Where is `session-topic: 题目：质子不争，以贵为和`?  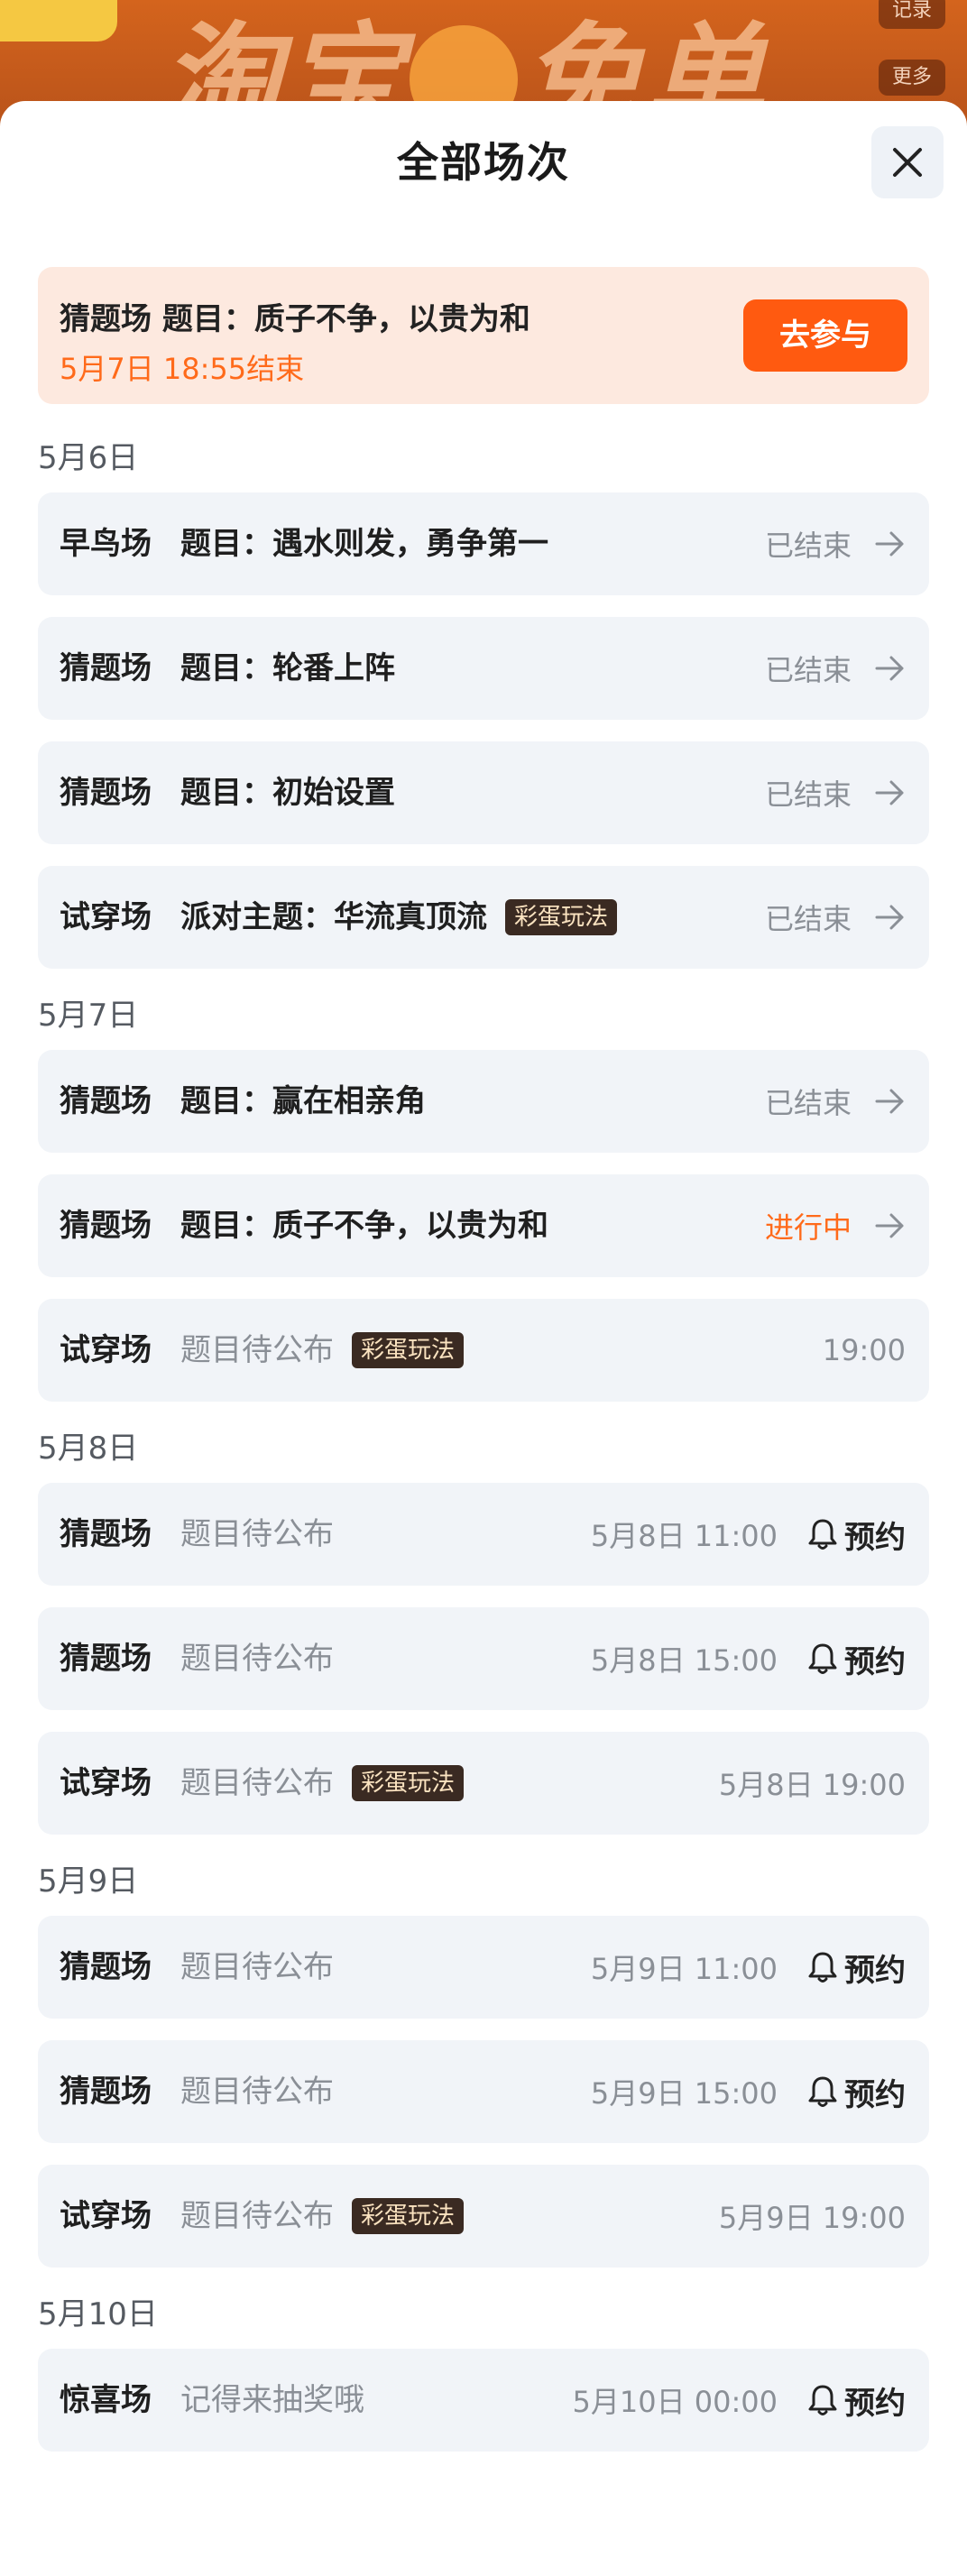 session-topic: 题目：质子不争，以贵为和 is located at coordinates (364, 1225).